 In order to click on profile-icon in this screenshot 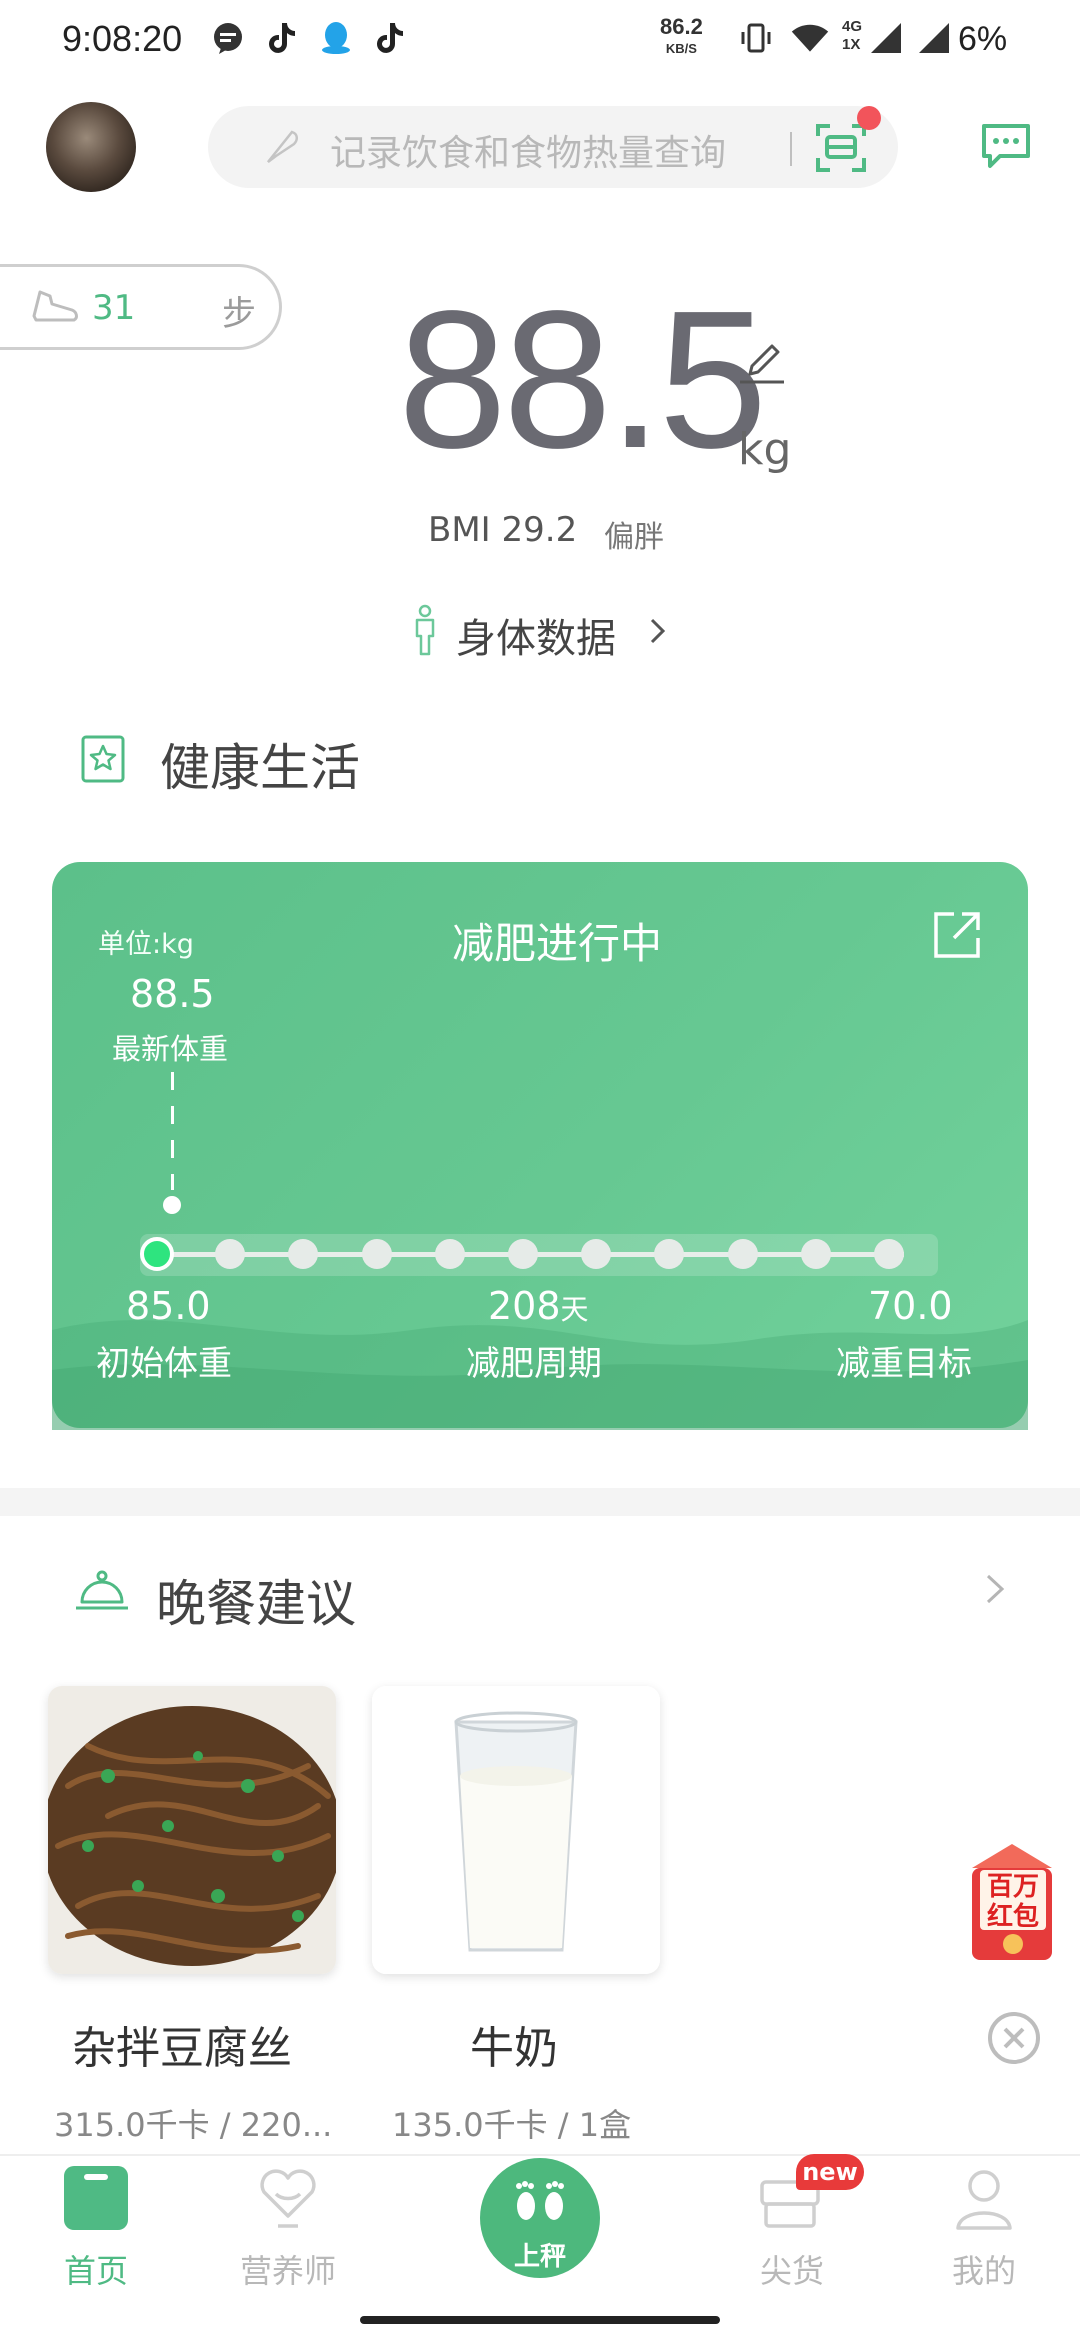, I will do `click(984, 2198)`.